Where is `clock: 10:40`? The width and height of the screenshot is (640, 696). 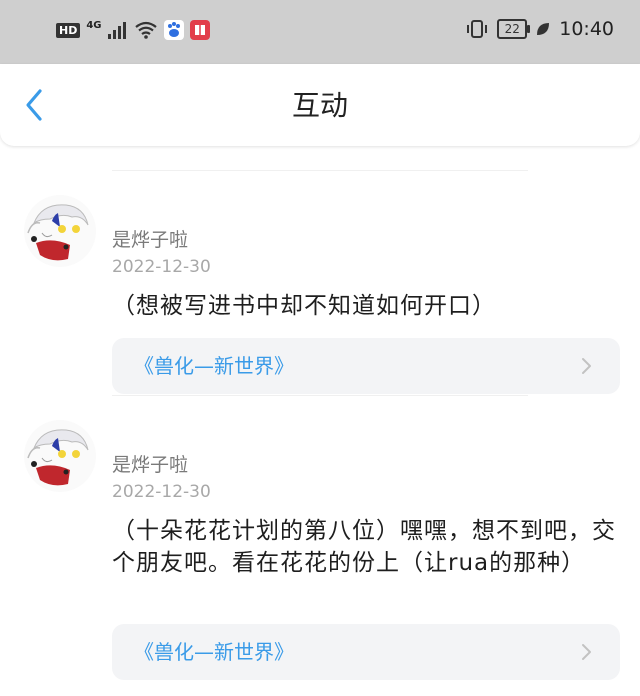
clock: 10:40 is located at coordinates (586, 29).